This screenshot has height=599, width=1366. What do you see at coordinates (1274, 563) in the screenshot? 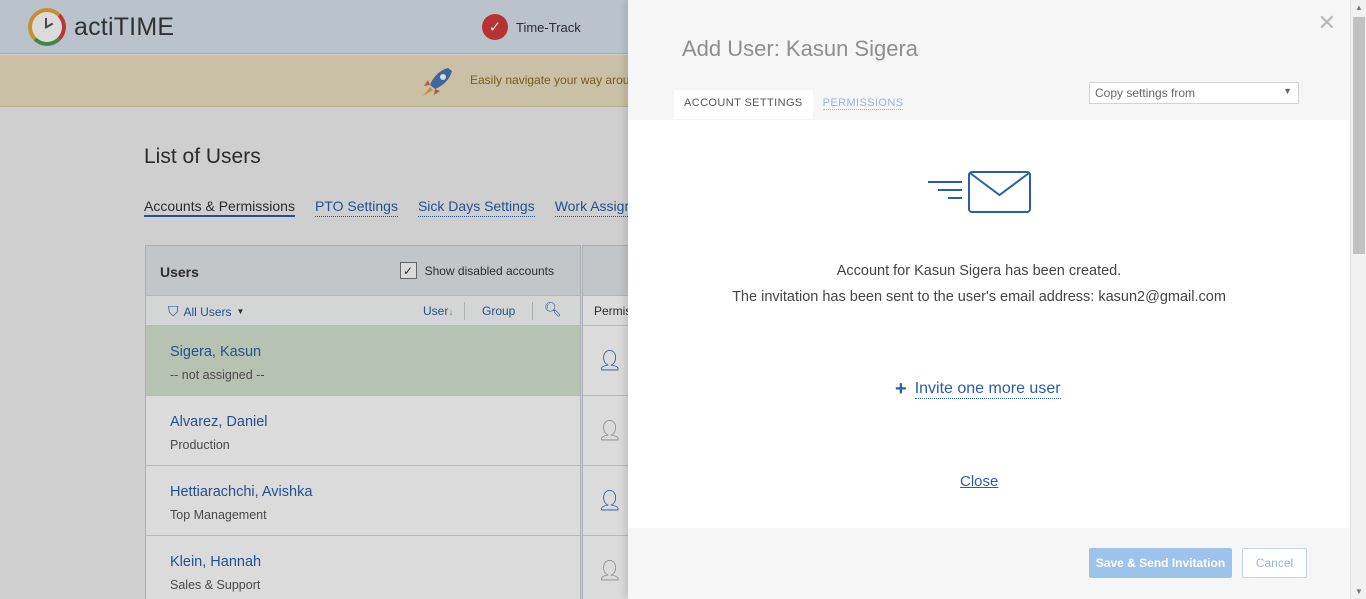
I see `cancel-button: Cancel` at bounding box center [1274, 563].